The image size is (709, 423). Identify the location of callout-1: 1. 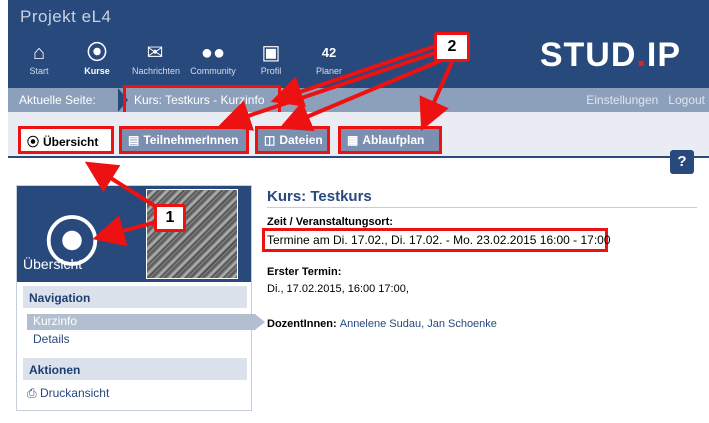
(170, 218).